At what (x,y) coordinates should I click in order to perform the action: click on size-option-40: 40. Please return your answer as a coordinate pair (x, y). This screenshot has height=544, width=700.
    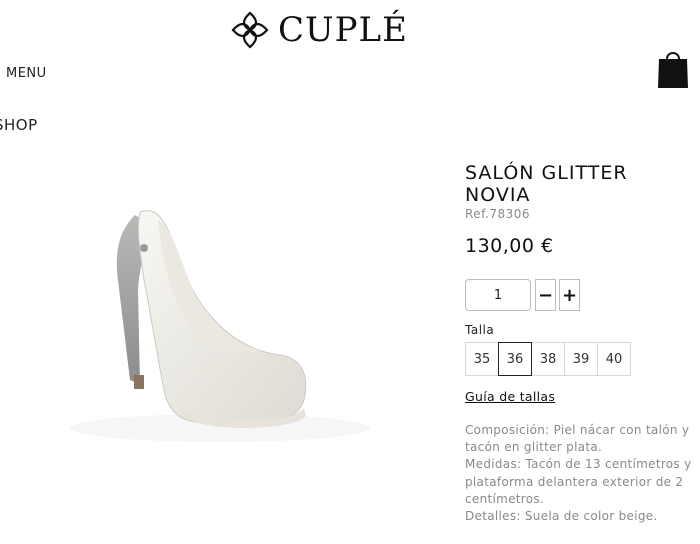
    Looking at the image, I should click on (614, 359).